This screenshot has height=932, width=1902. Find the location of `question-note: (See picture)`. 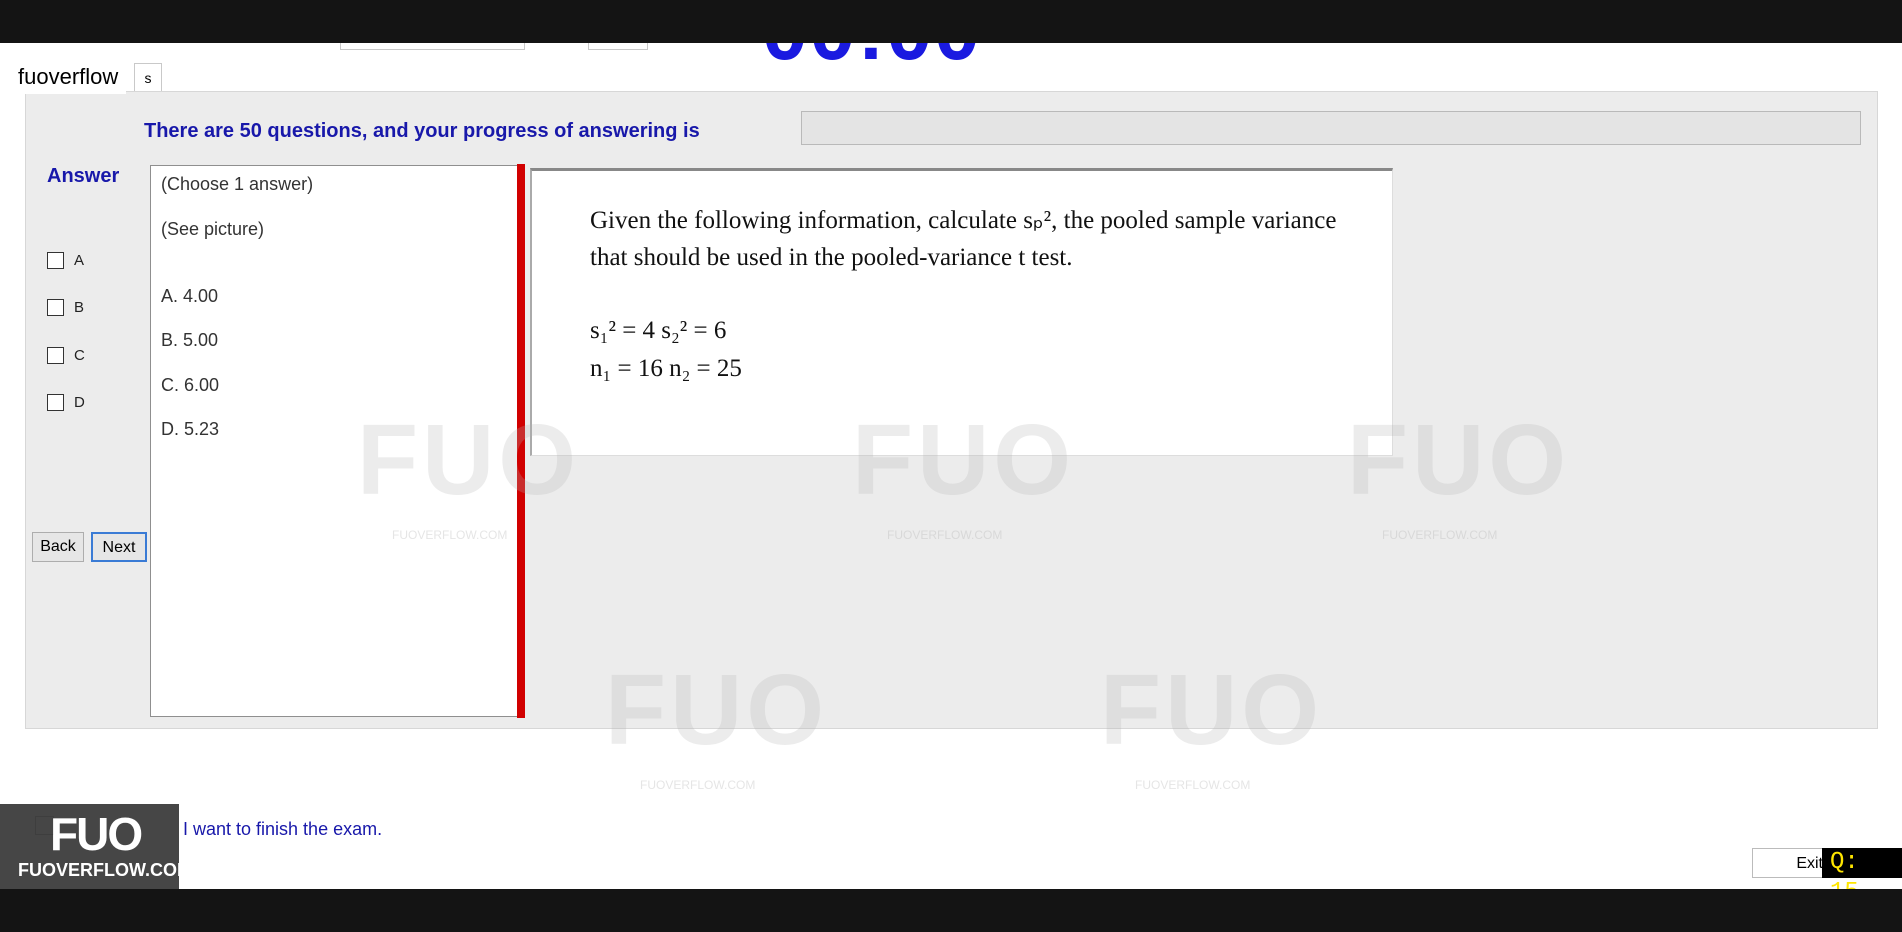

question-note: (See picture) is located at coordinates (213, 229).